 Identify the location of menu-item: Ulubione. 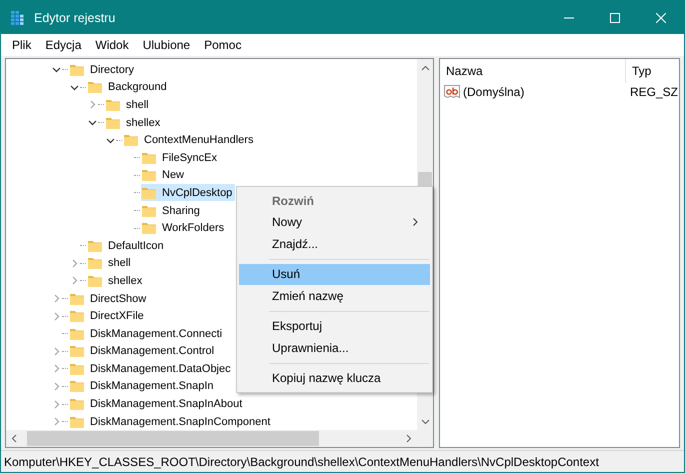
(167, 45).